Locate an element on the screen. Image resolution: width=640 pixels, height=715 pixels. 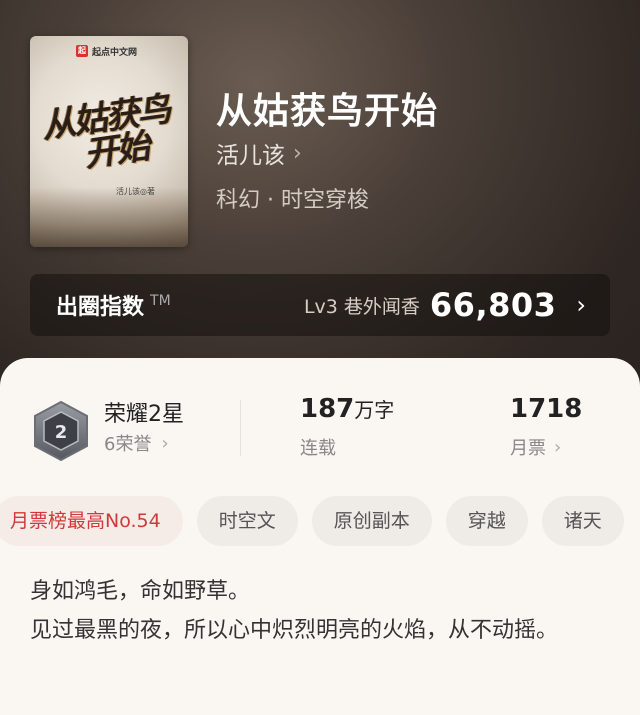
author-name: 活儿该 is located at coordinates (250, 156).